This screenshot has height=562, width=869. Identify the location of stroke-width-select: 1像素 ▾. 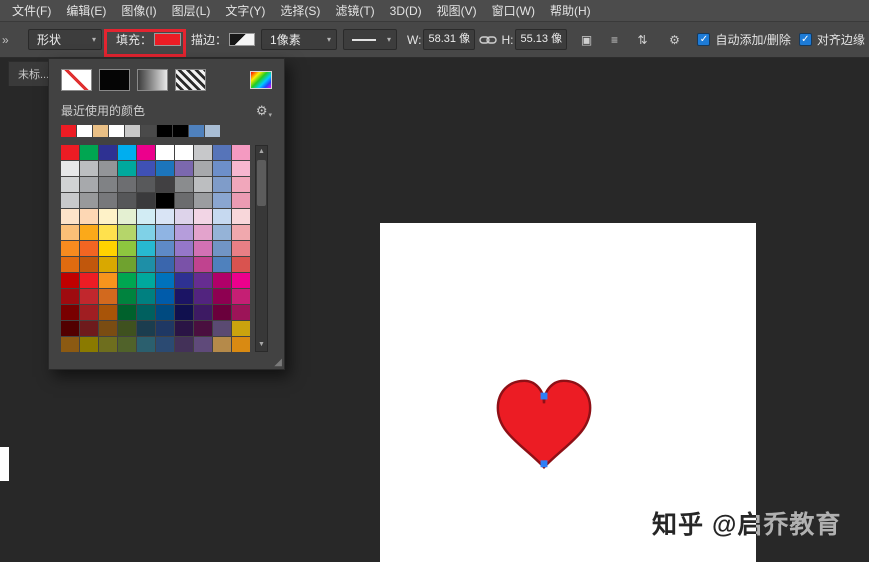
(299, 39).